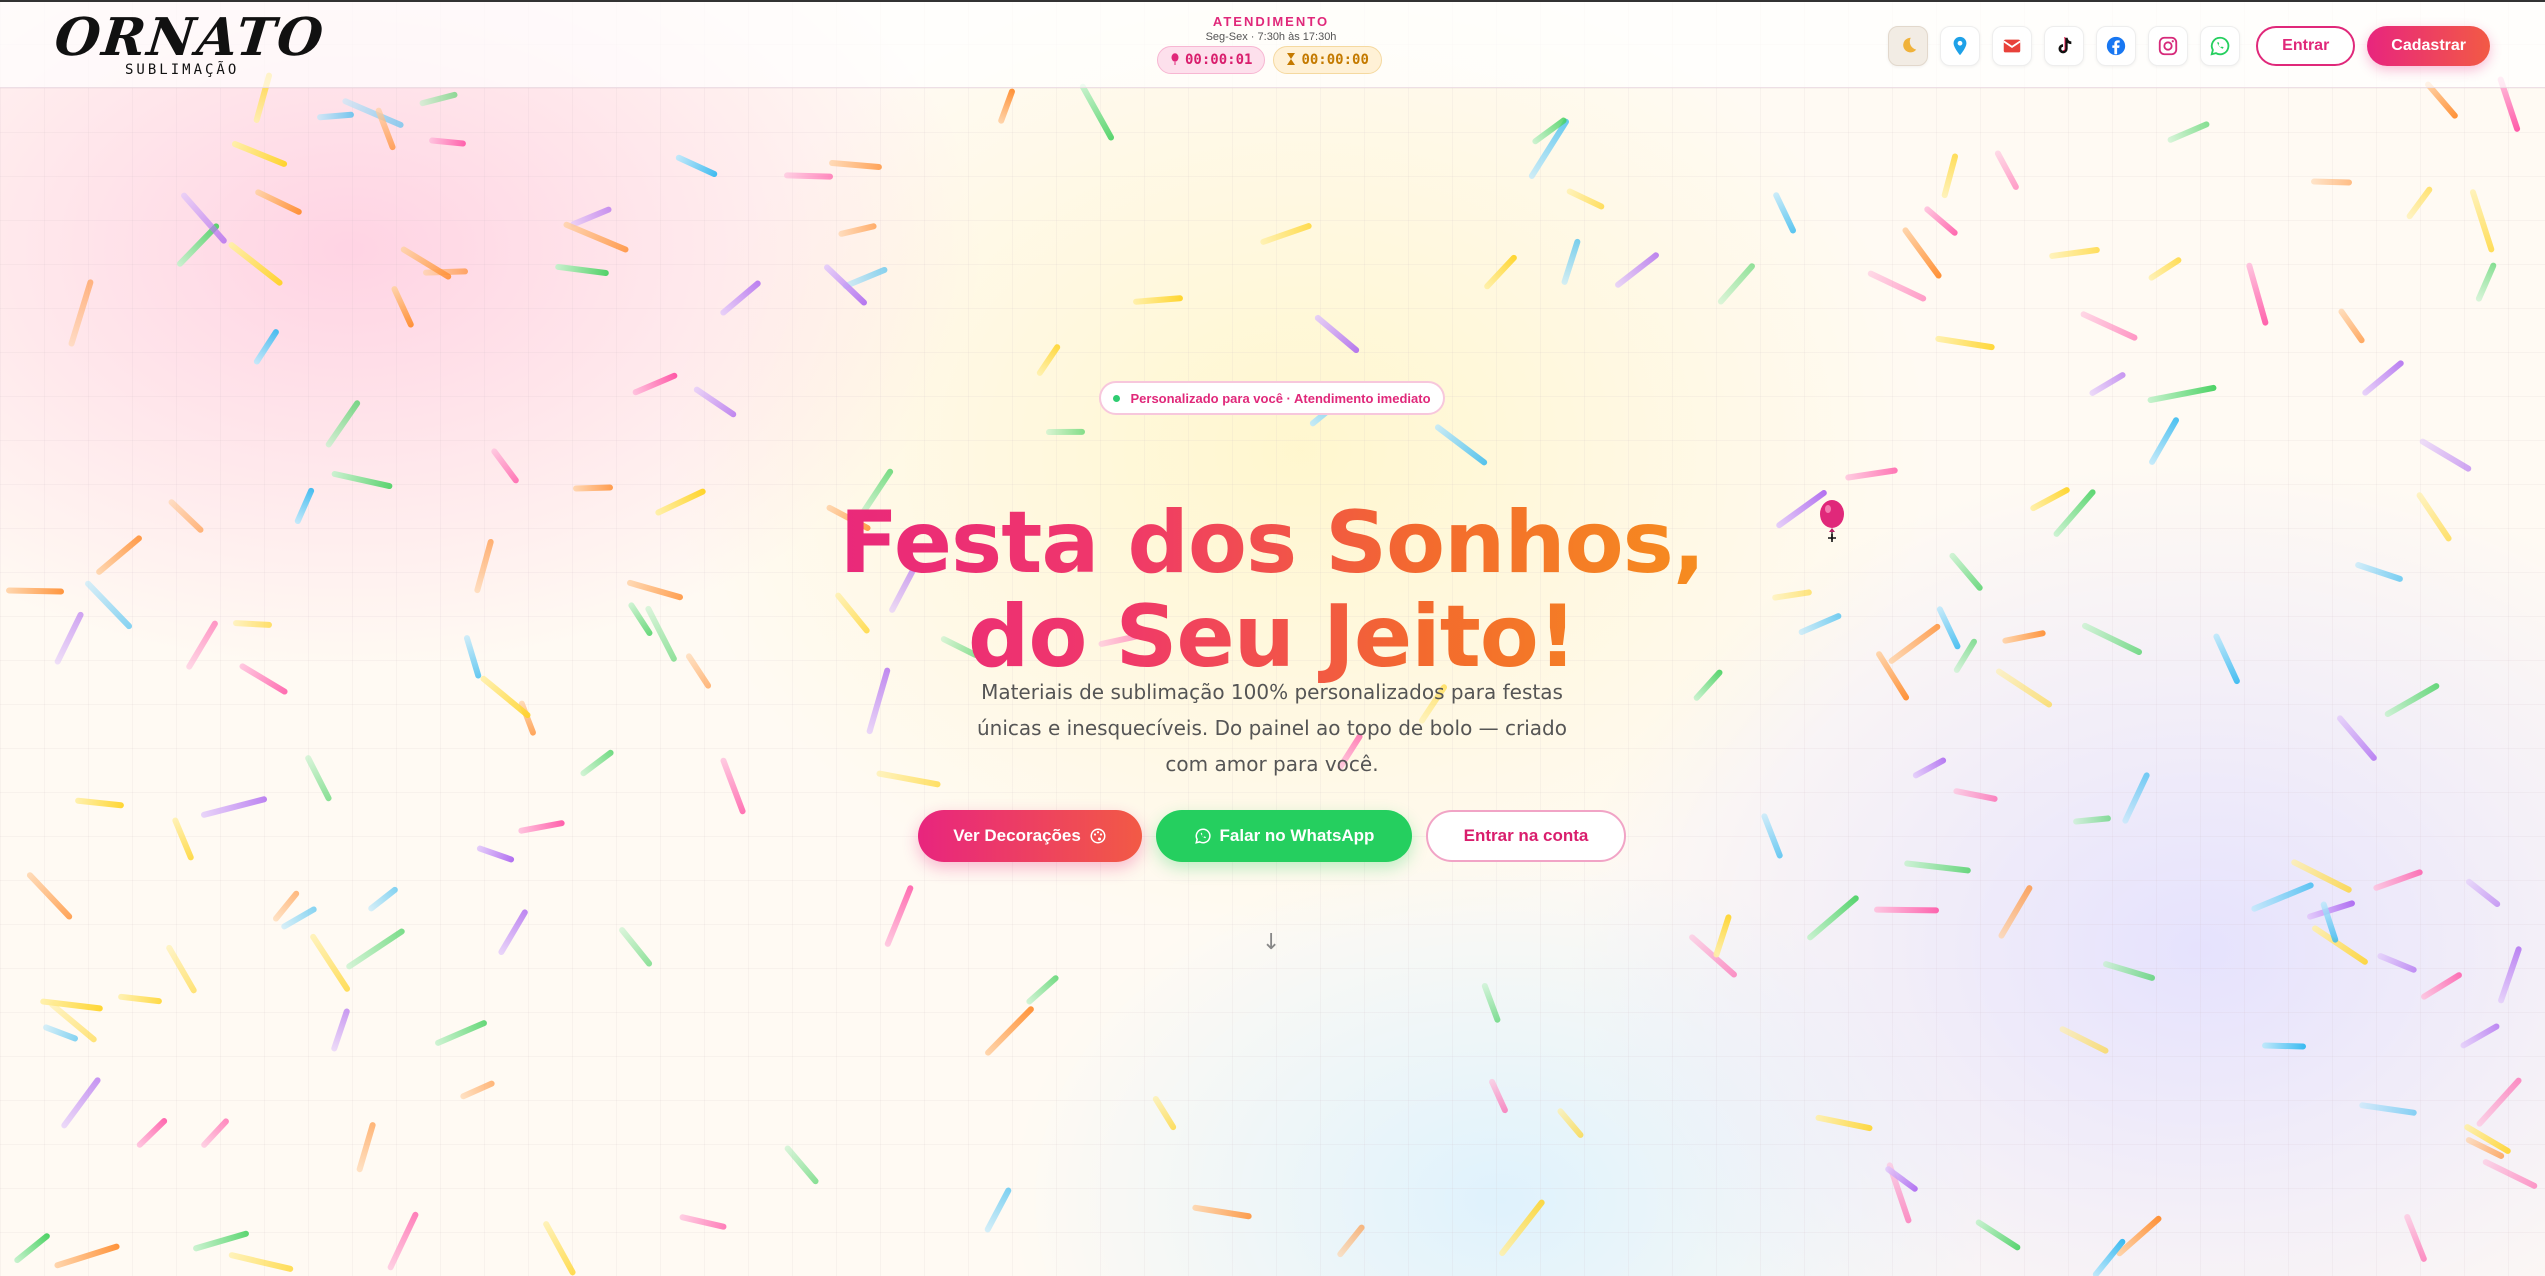 The height and width of the screenshot is (1276, 2545). What do you see at coordinates (1269, 60) in the screenshot?
I see `timers: 00:00:01 00:00:00` at bounding box center [1269, 60].